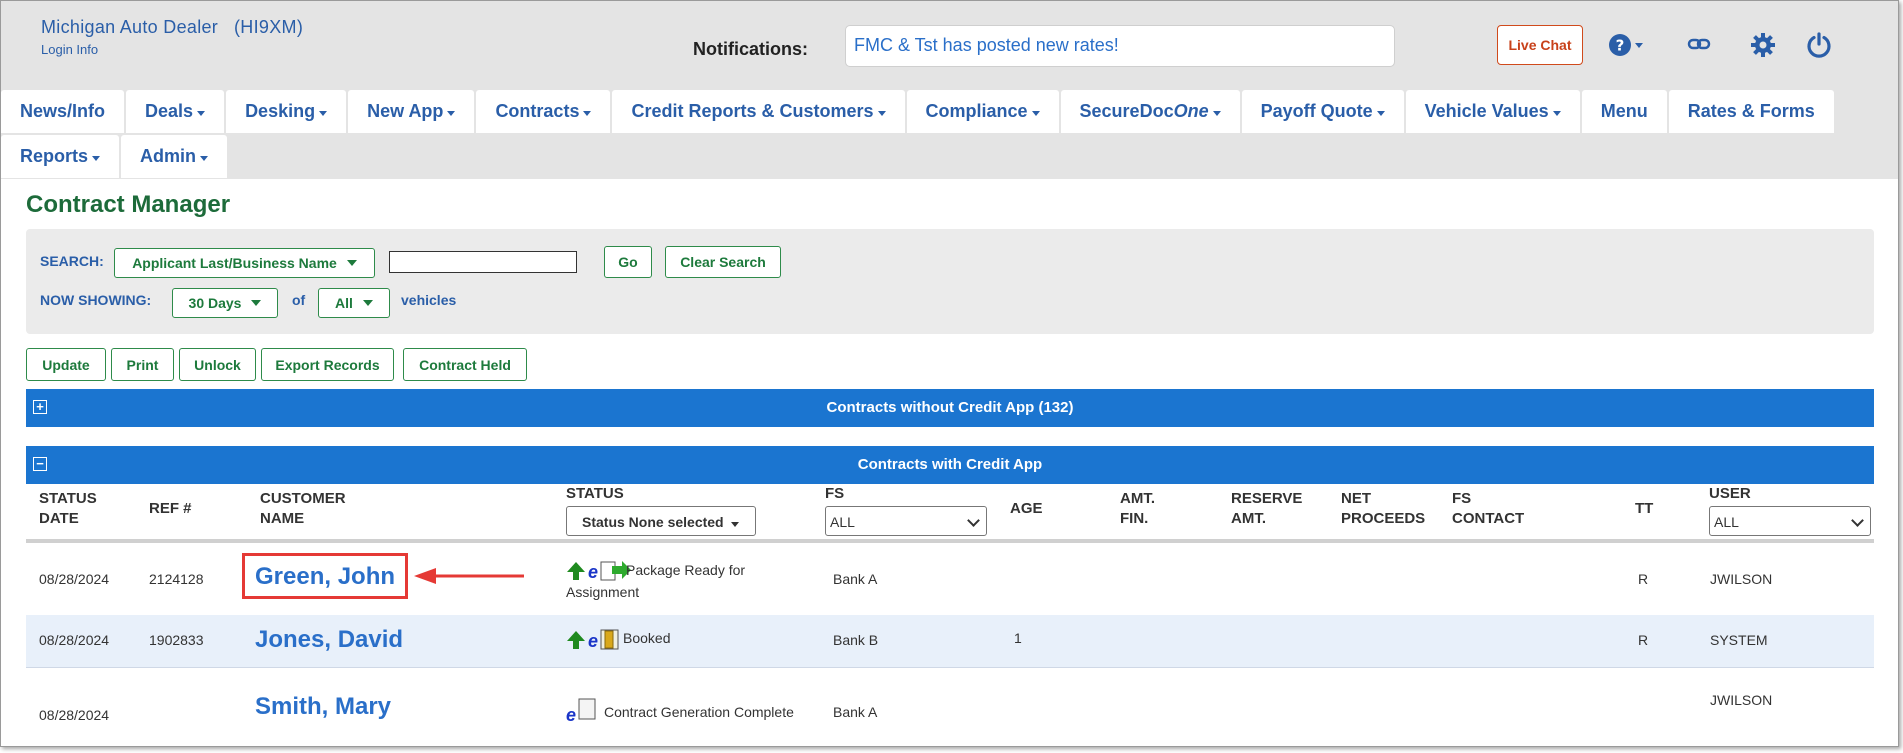 The width and height of the screenshot is (1903, 753). I want to click on nav-tab-label: Compliance, so click(976, 111).